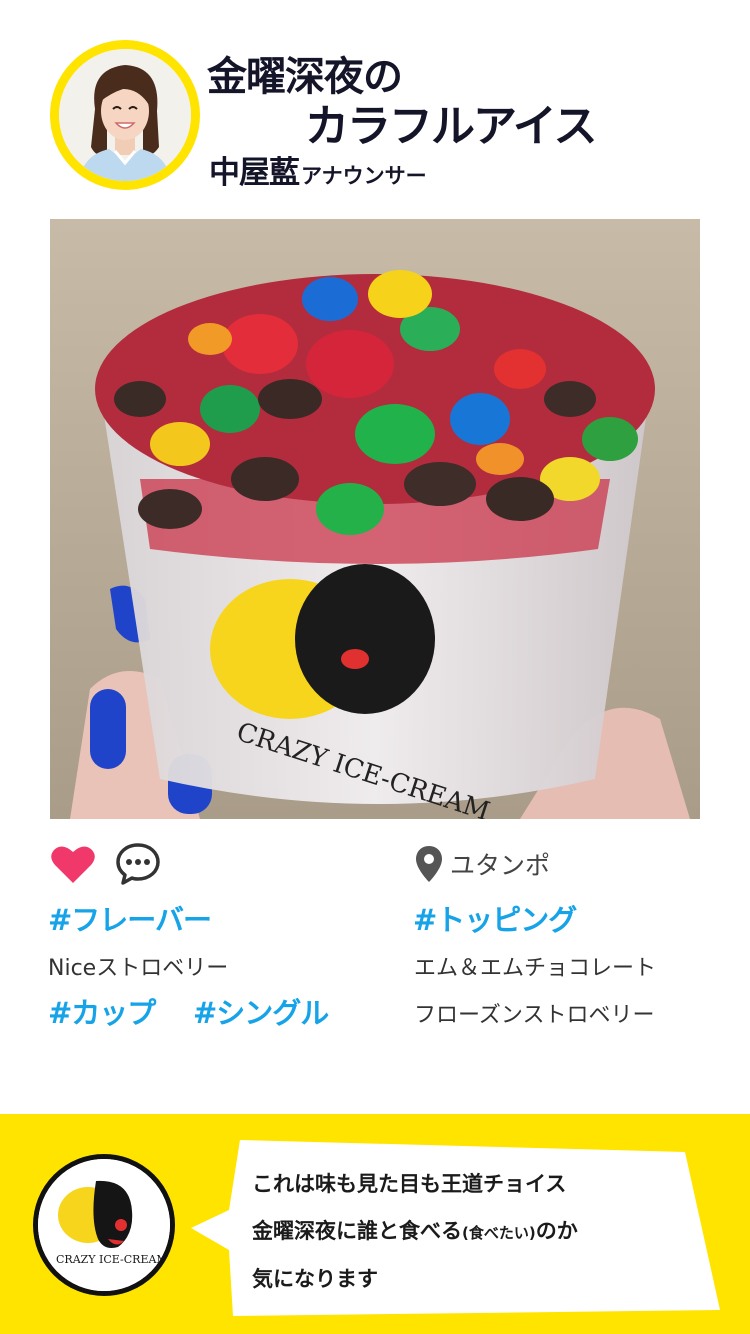 This screenshot has width=750, height=1334. I want to click on tag-cup: #カップ, so click(102, 1011).